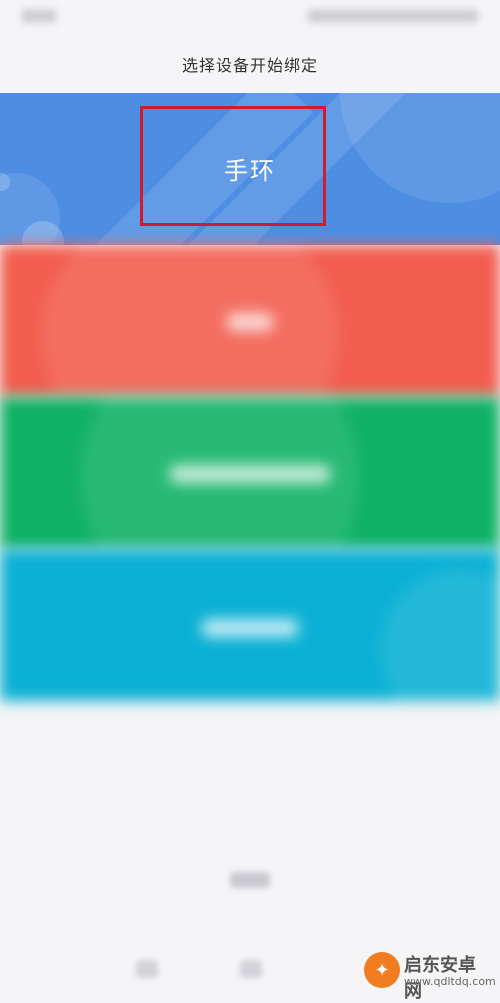  What do you see at coordinates (39, 16) in the screenshot?
I see `status-time` at bounding box center [39, 16].